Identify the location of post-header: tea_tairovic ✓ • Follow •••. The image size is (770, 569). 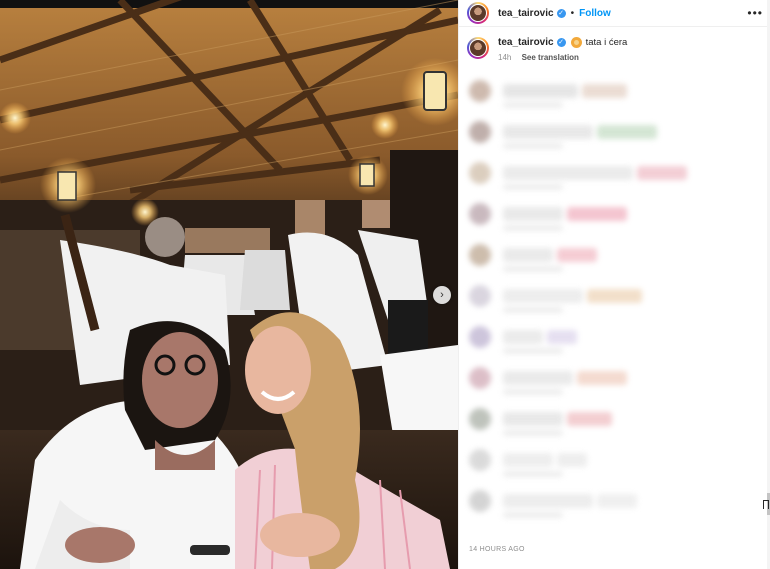
(614, 13).